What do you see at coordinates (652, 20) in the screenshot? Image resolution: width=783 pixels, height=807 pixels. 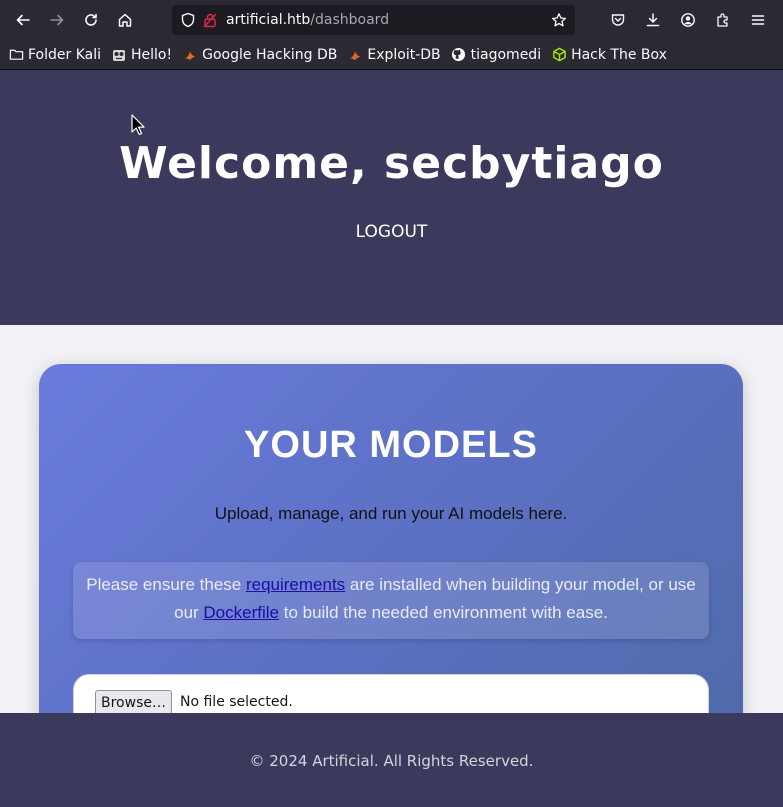 I see `download-icon` at bounding box center [652, 20].